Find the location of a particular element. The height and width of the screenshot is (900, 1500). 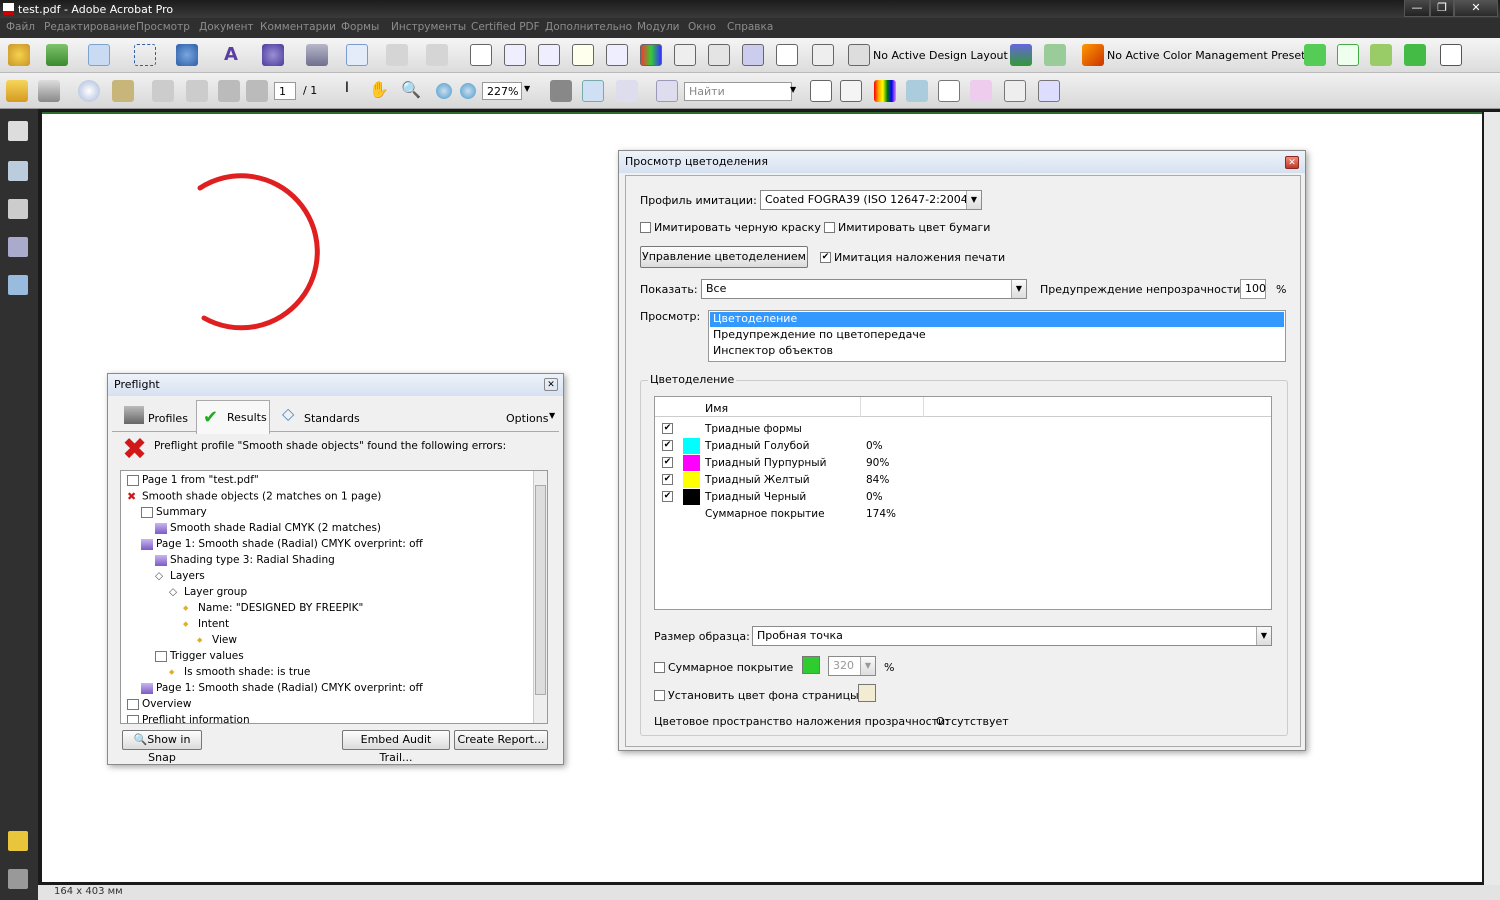

signatures-icon is located at coordinates (18, 247).